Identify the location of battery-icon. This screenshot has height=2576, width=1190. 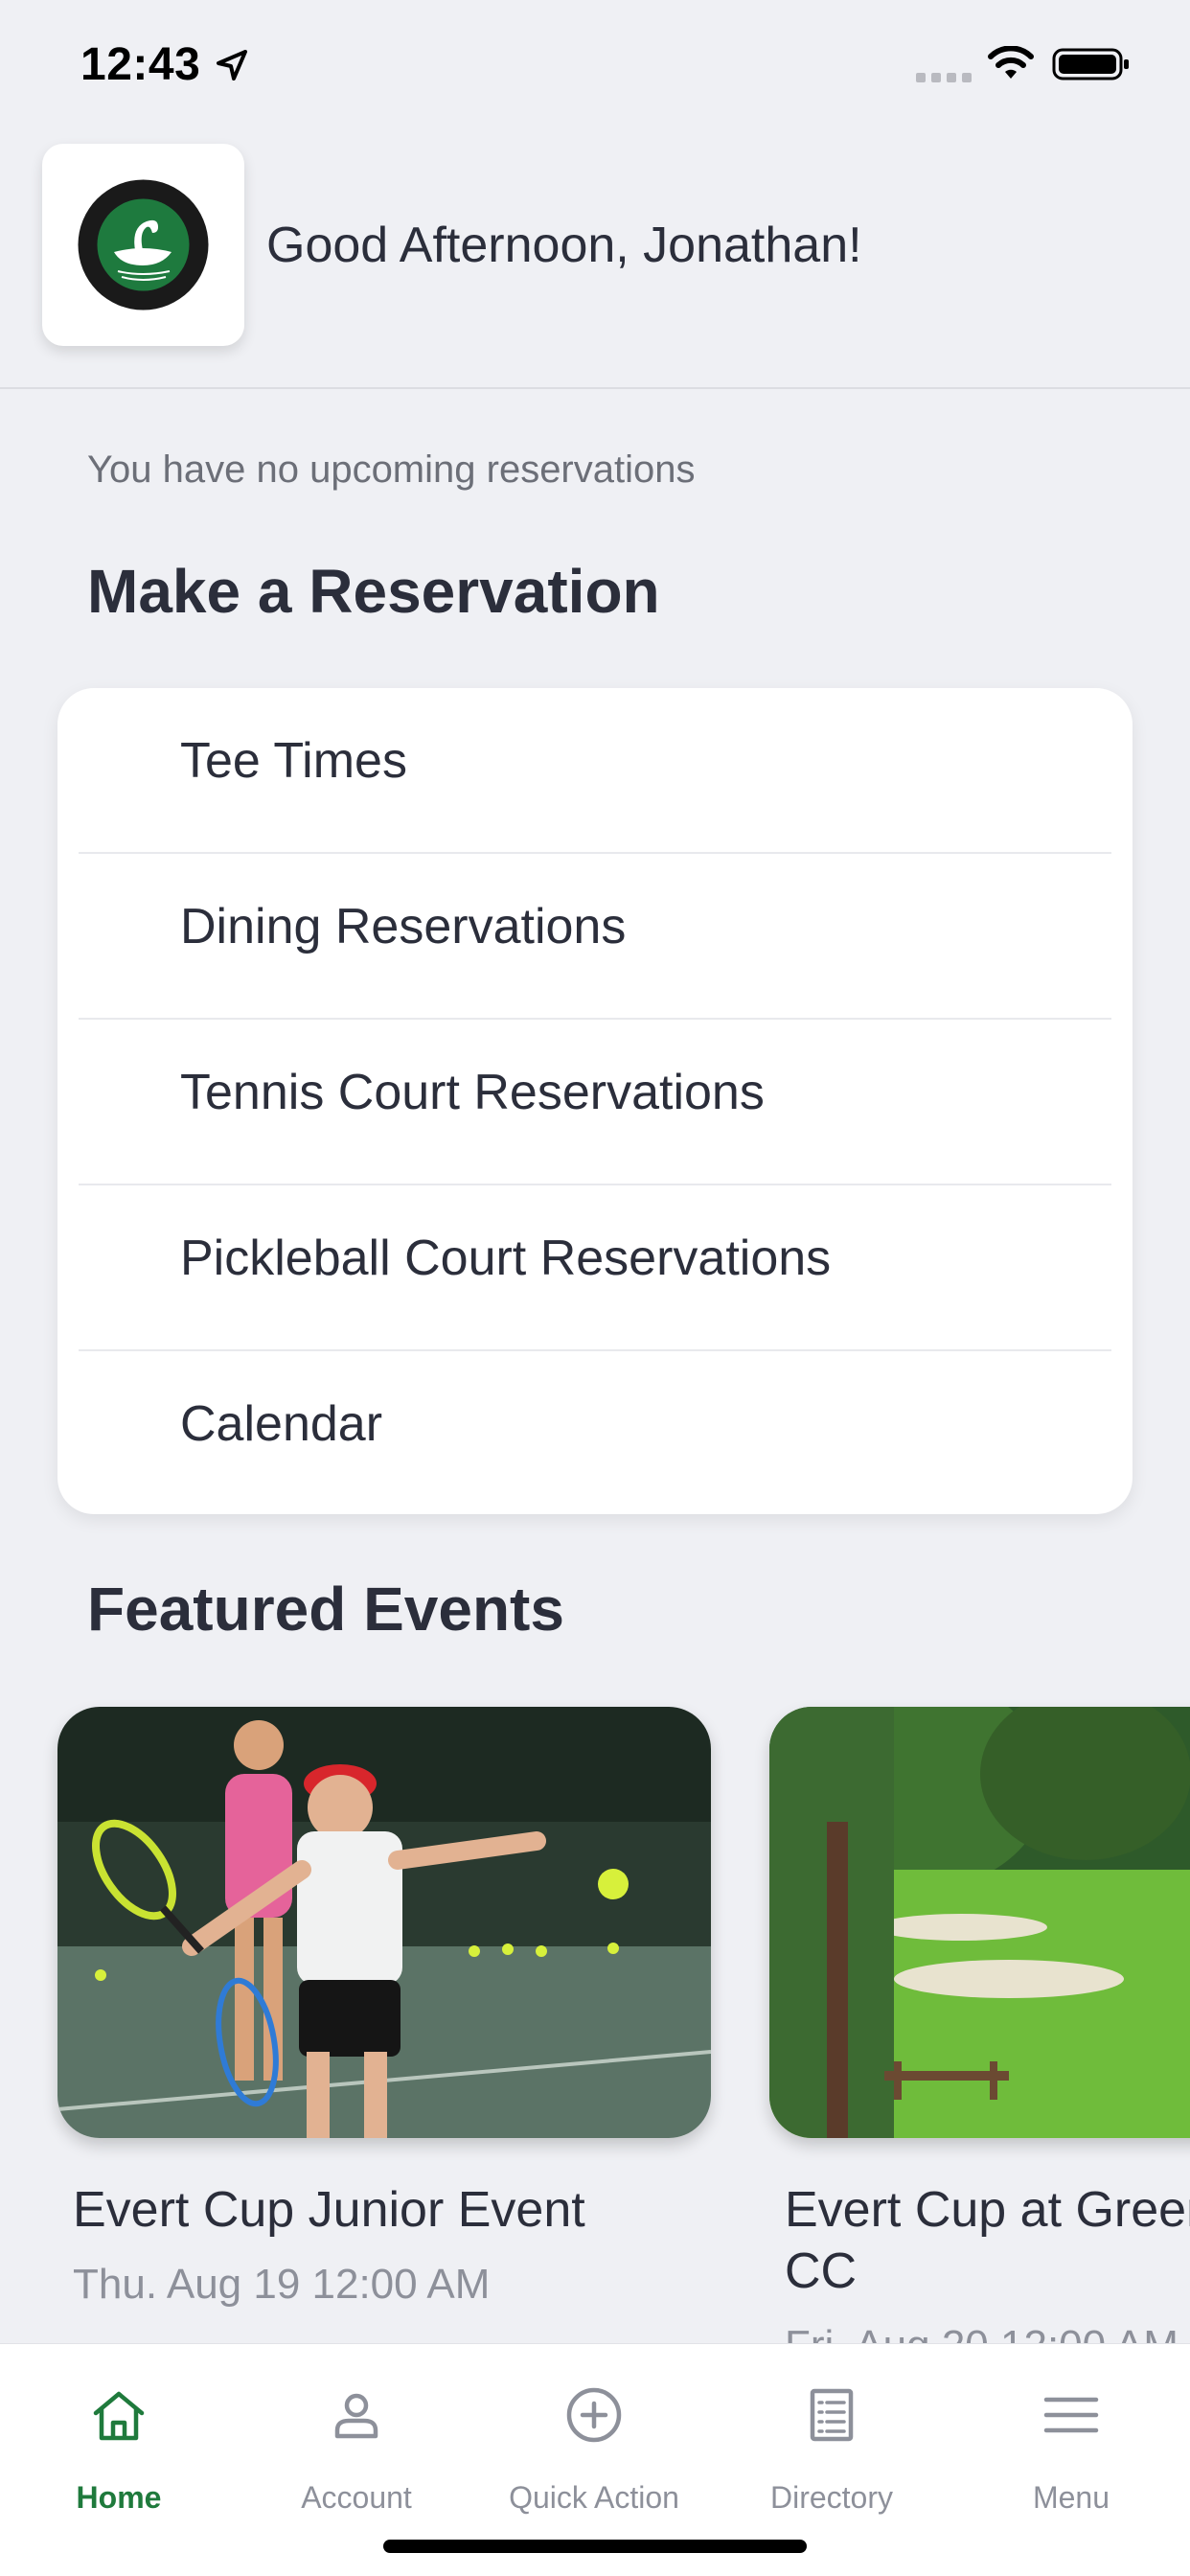
(1091, 64).